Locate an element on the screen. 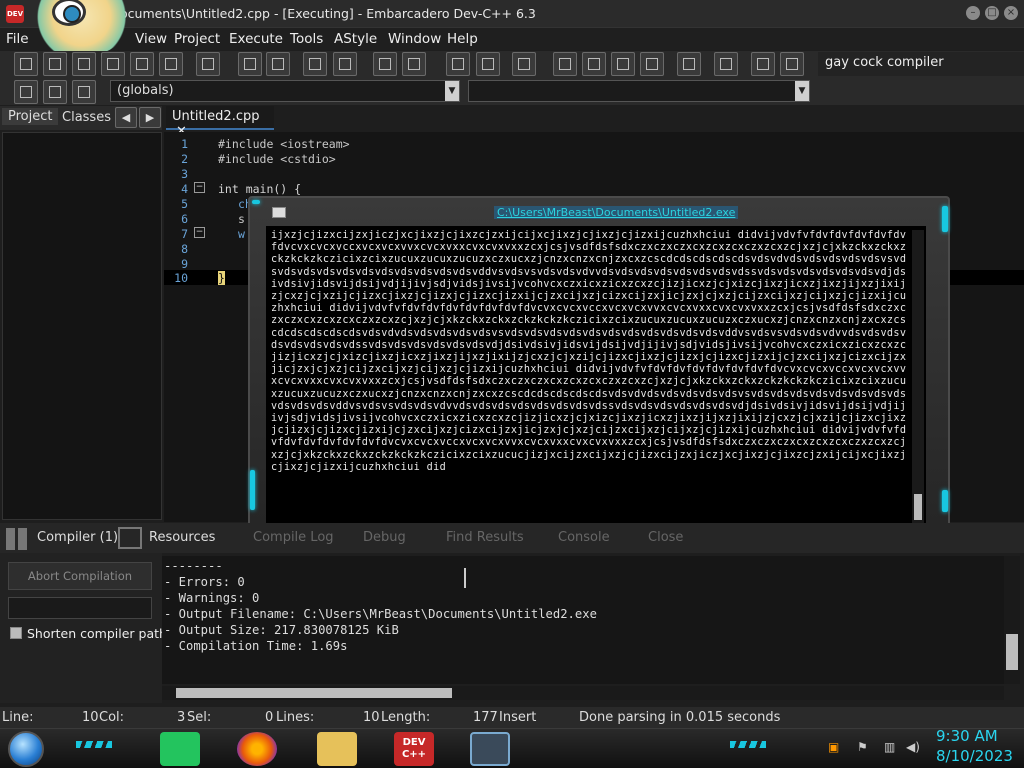 The width and height of the screenshot is (1024, 768). redo-icon is located at coordinates (414, 64).